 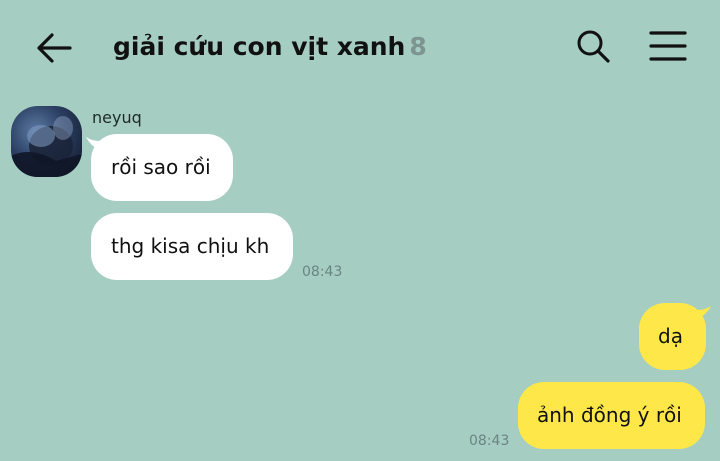 I want to click on sender-name: neyuq, so click(x=117, y=117).